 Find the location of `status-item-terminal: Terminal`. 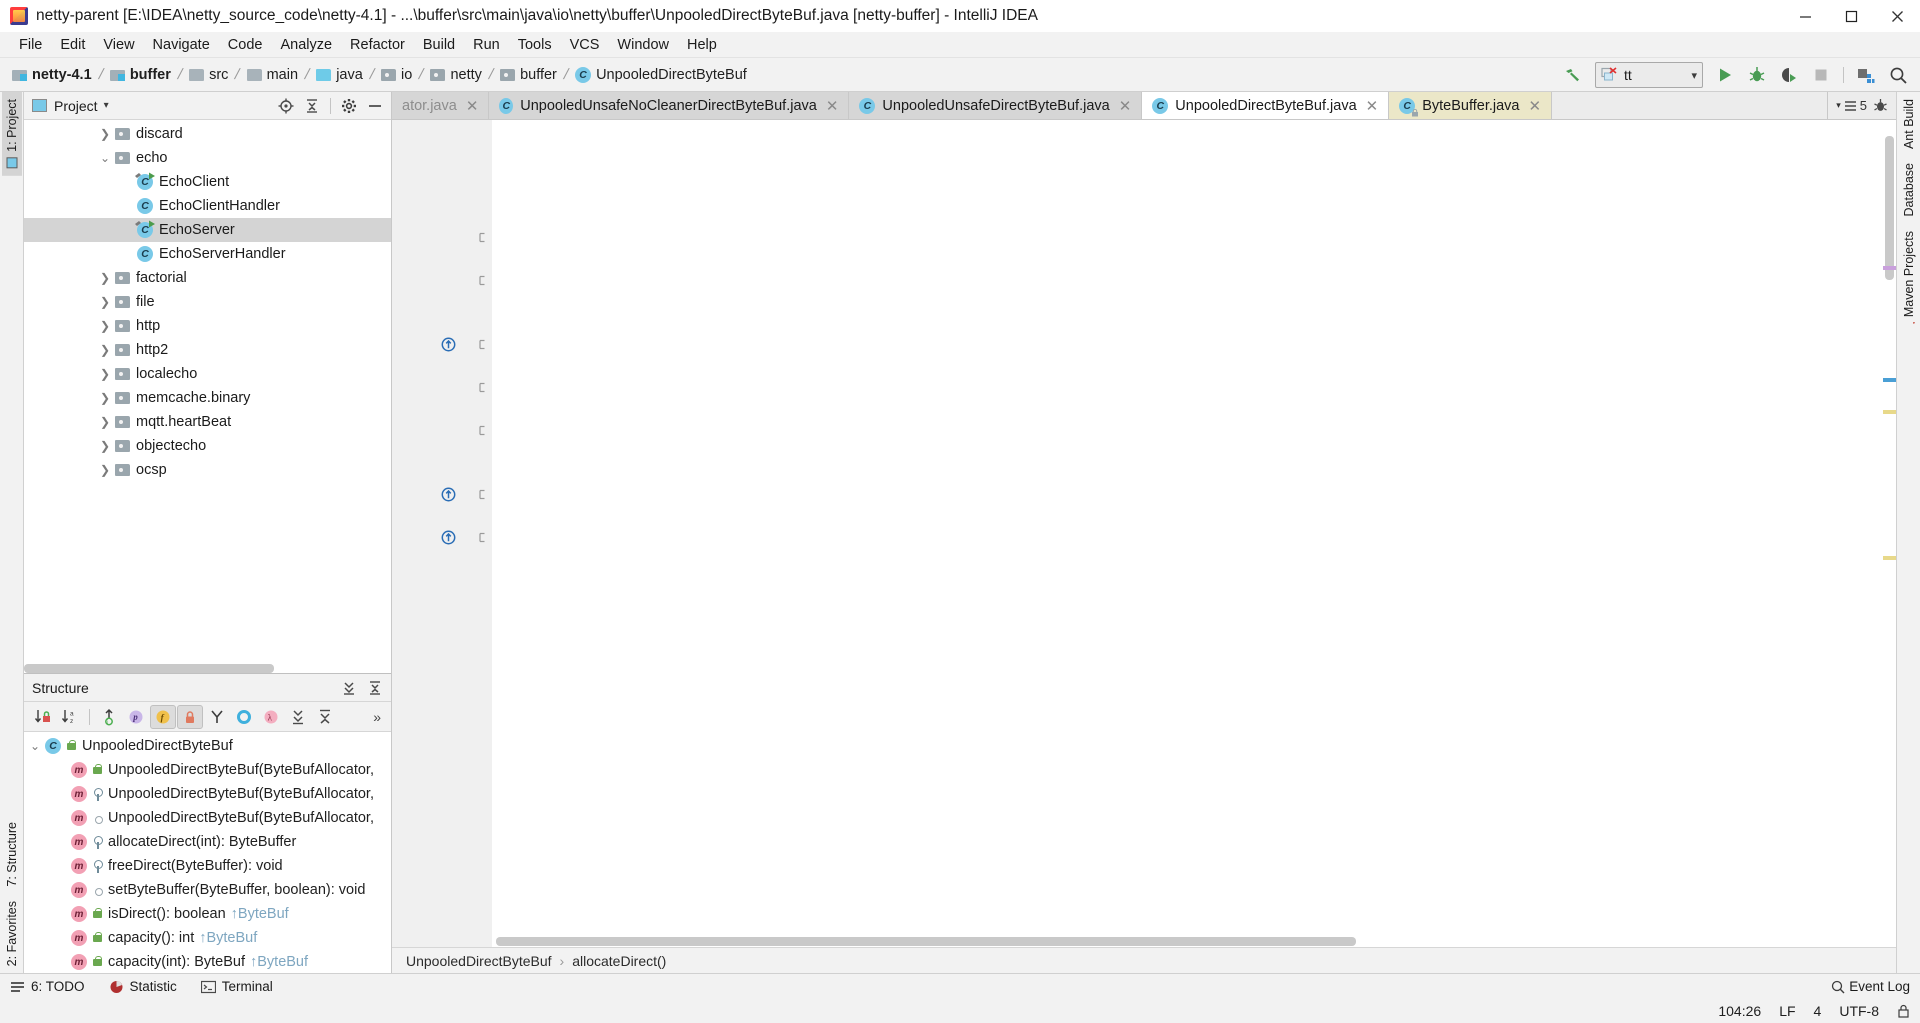

status-item-terminal: Terminal is located at coordinates (236, 986).